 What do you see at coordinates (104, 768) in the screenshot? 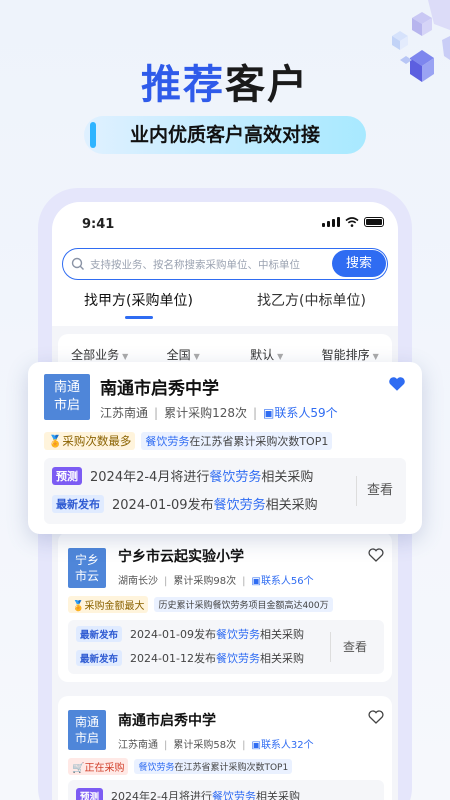
I see `highlight-tag-label: 正在采购` at bounding box center [104, 768].